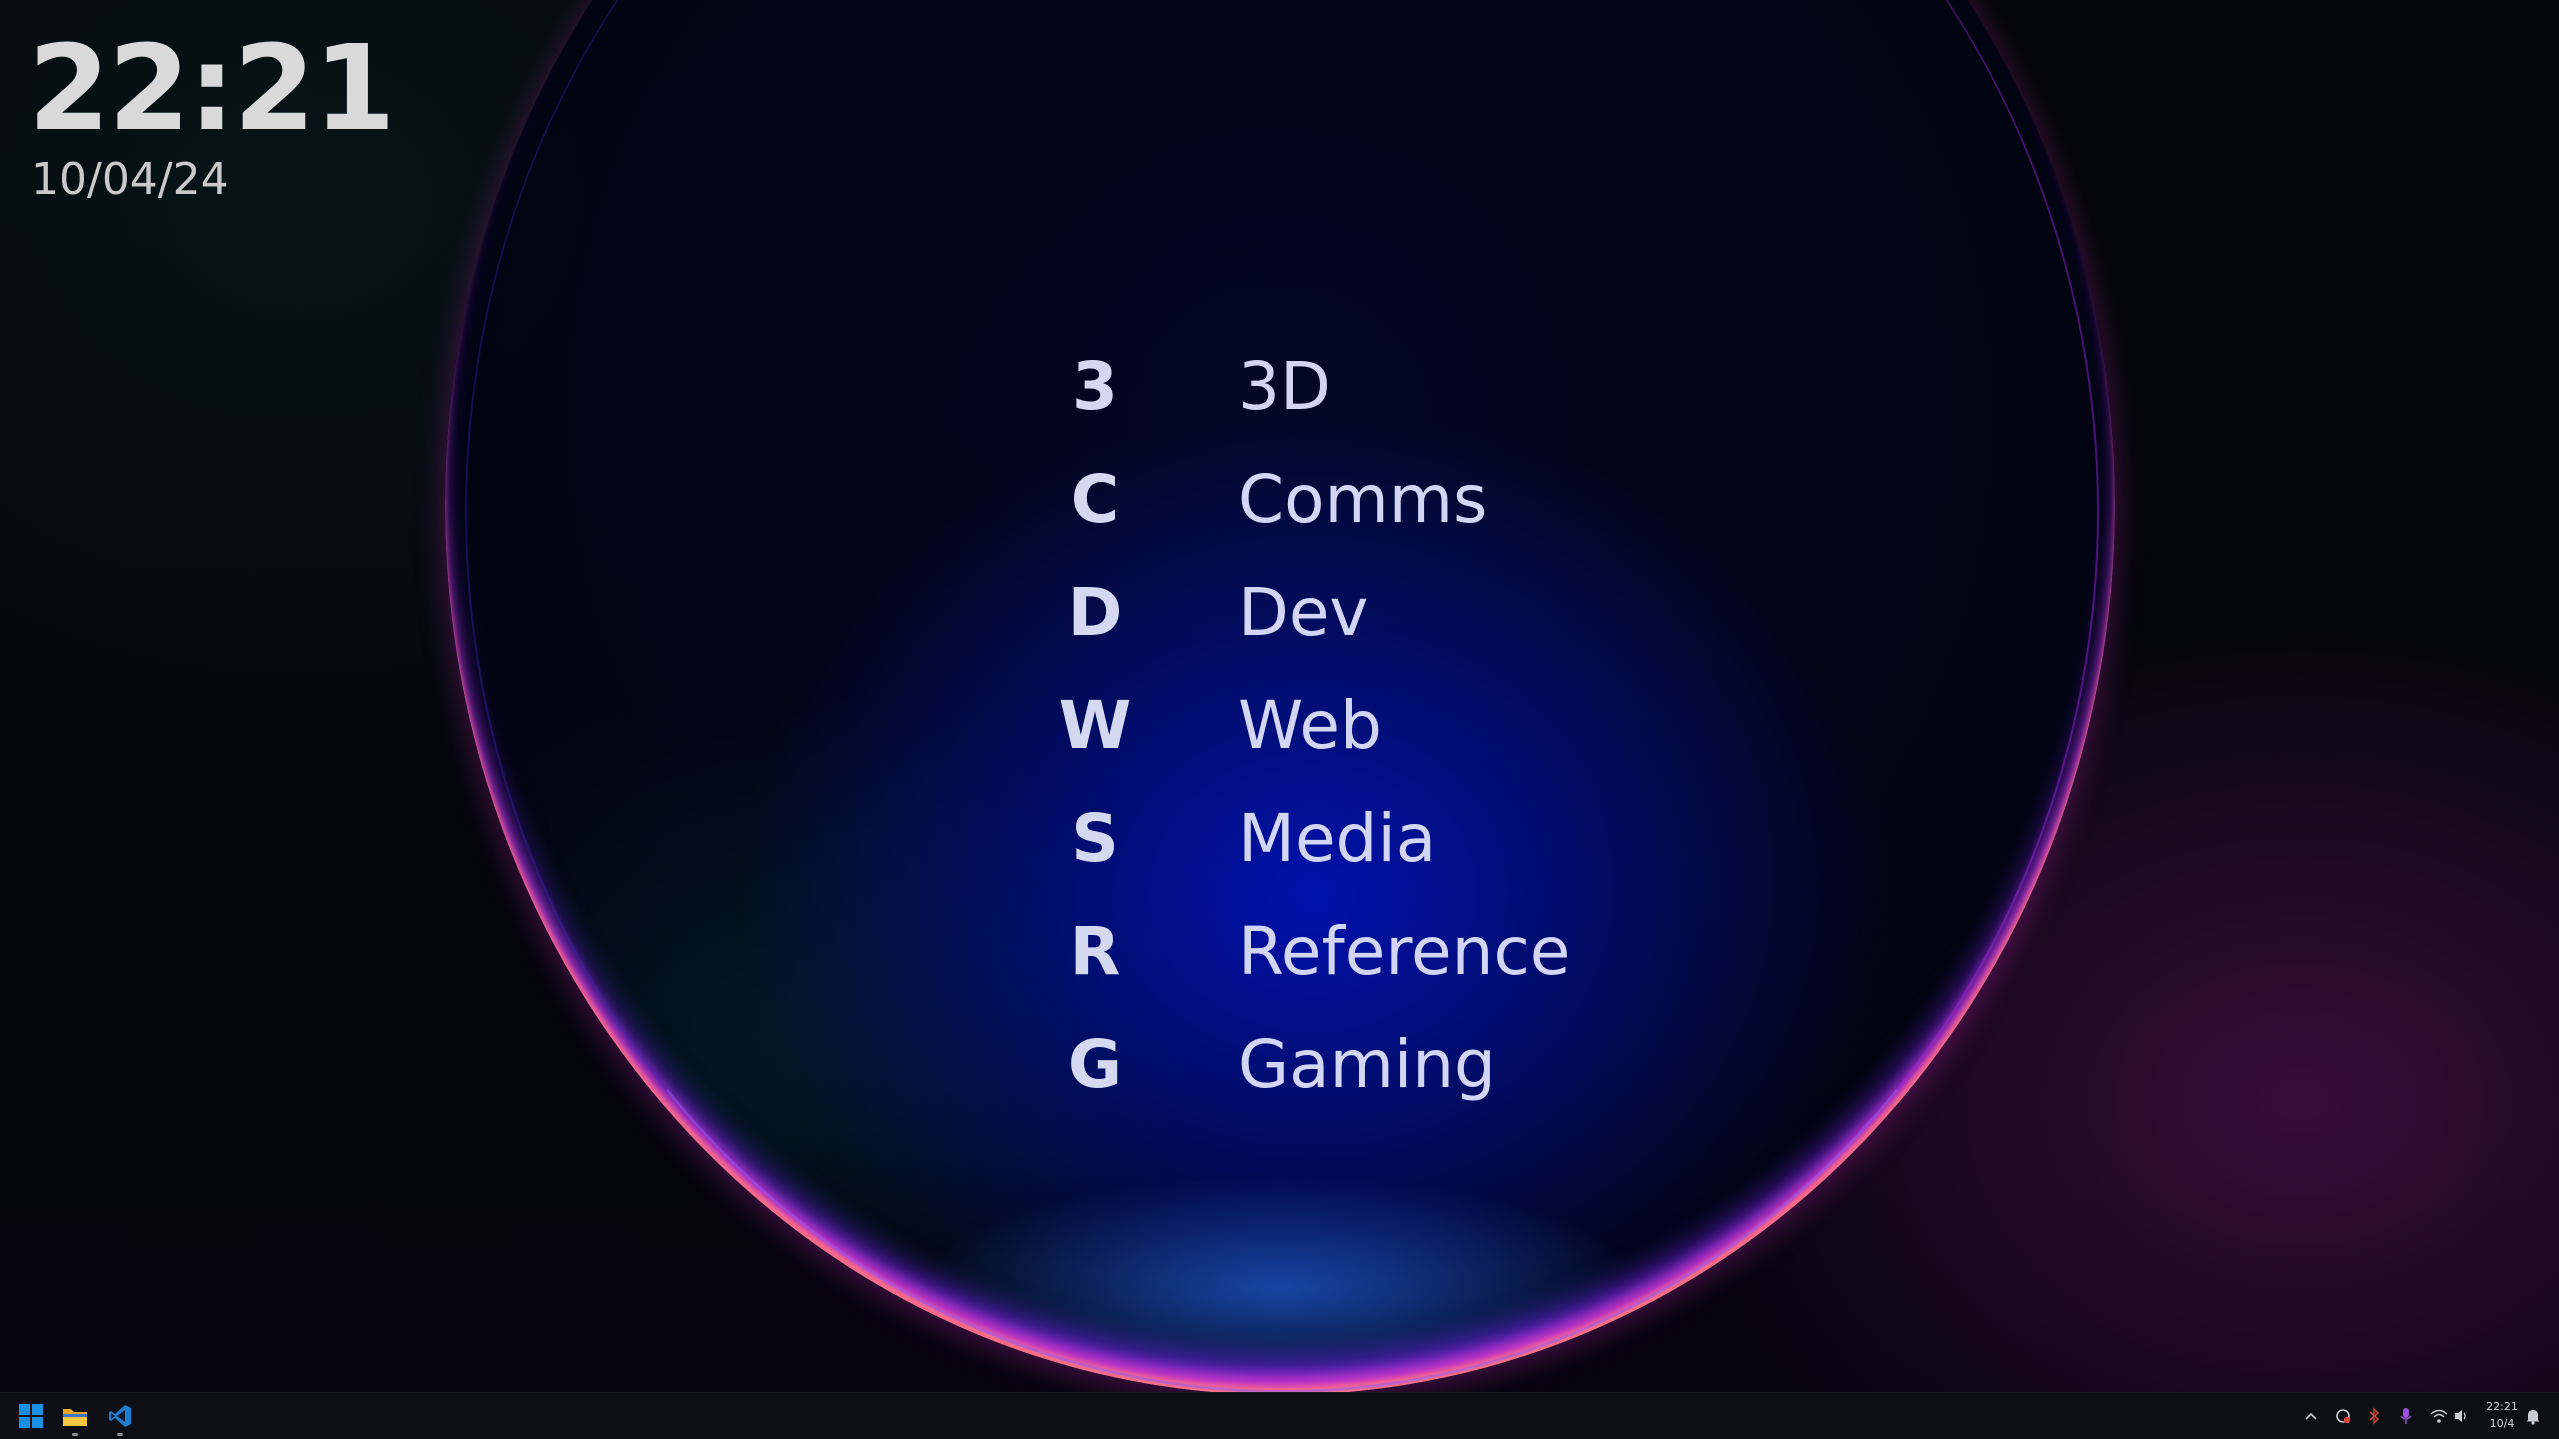 The image size is (2559, 1439). Describe the element at coordinates (1303, 612) in the screenshot. I see `launcher-item-label: Dev` at that location.